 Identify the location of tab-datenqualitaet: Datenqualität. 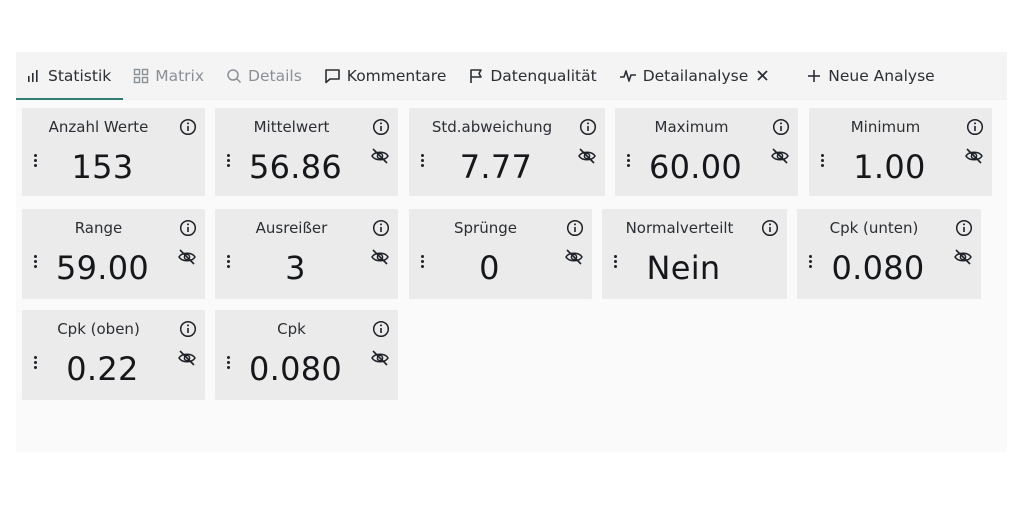
(533, 76).